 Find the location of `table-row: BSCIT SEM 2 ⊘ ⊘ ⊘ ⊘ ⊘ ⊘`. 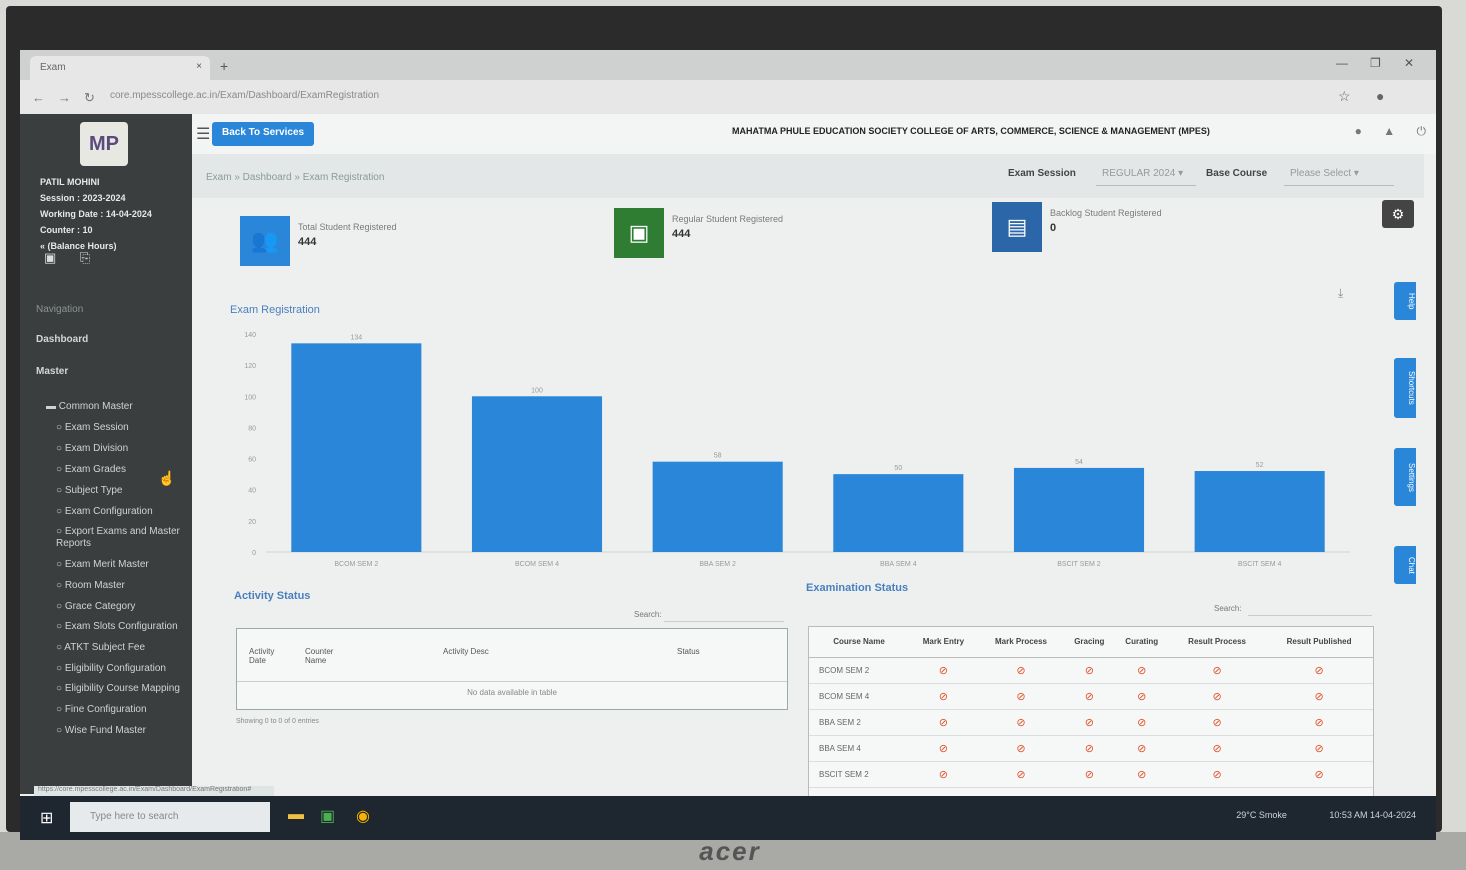

table-row: BSCIT SEM 2 ⊘ ⊘ ⊘ ⊘ ⊘ ⊘ is located at coordinates (1091, 774).